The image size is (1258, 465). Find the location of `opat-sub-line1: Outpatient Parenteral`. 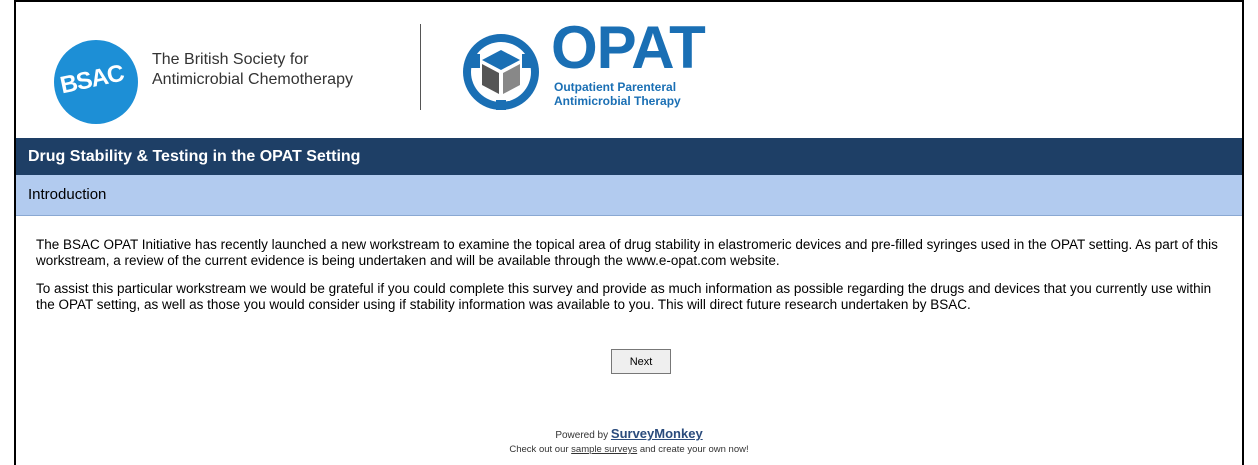

opat-sub-line1: Outpatient Parenteral is located at coordinates (615, 87).